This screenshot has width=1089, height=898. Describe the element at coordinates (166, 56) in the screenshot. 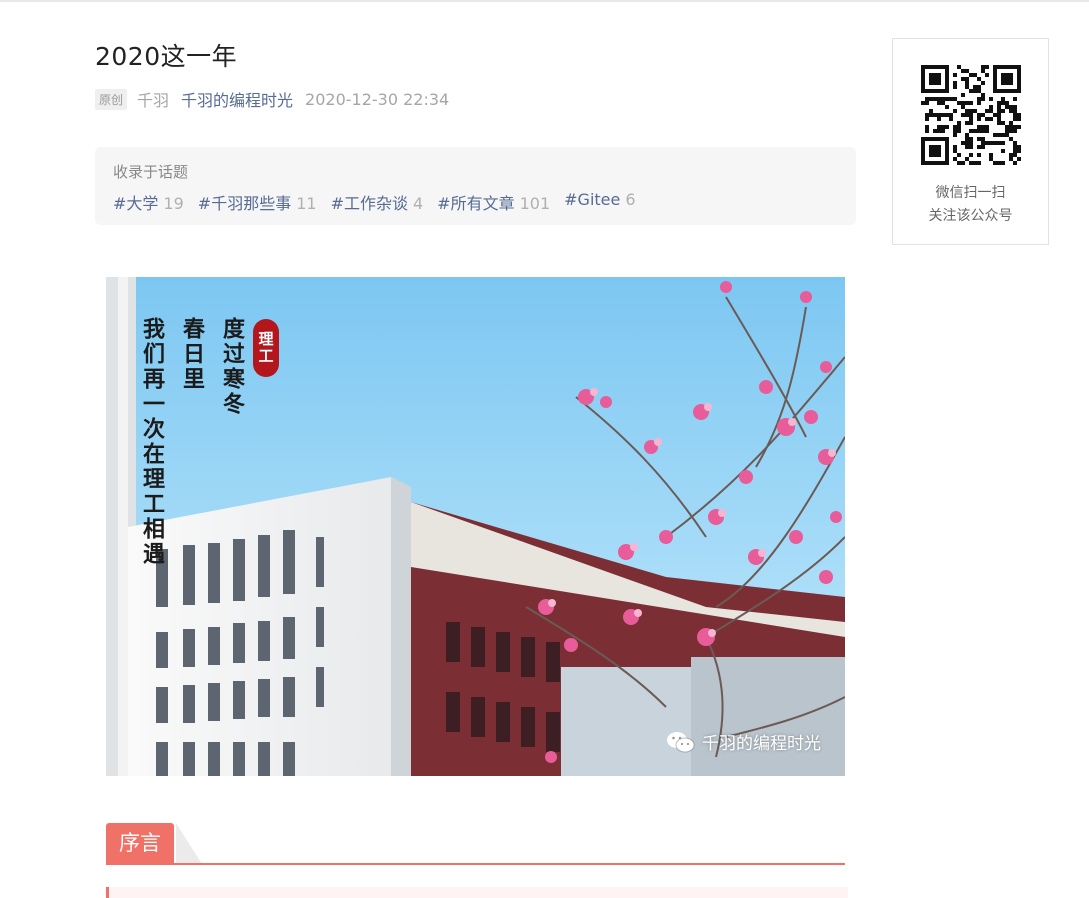

I see `article-title: 2020这一年` at that location.